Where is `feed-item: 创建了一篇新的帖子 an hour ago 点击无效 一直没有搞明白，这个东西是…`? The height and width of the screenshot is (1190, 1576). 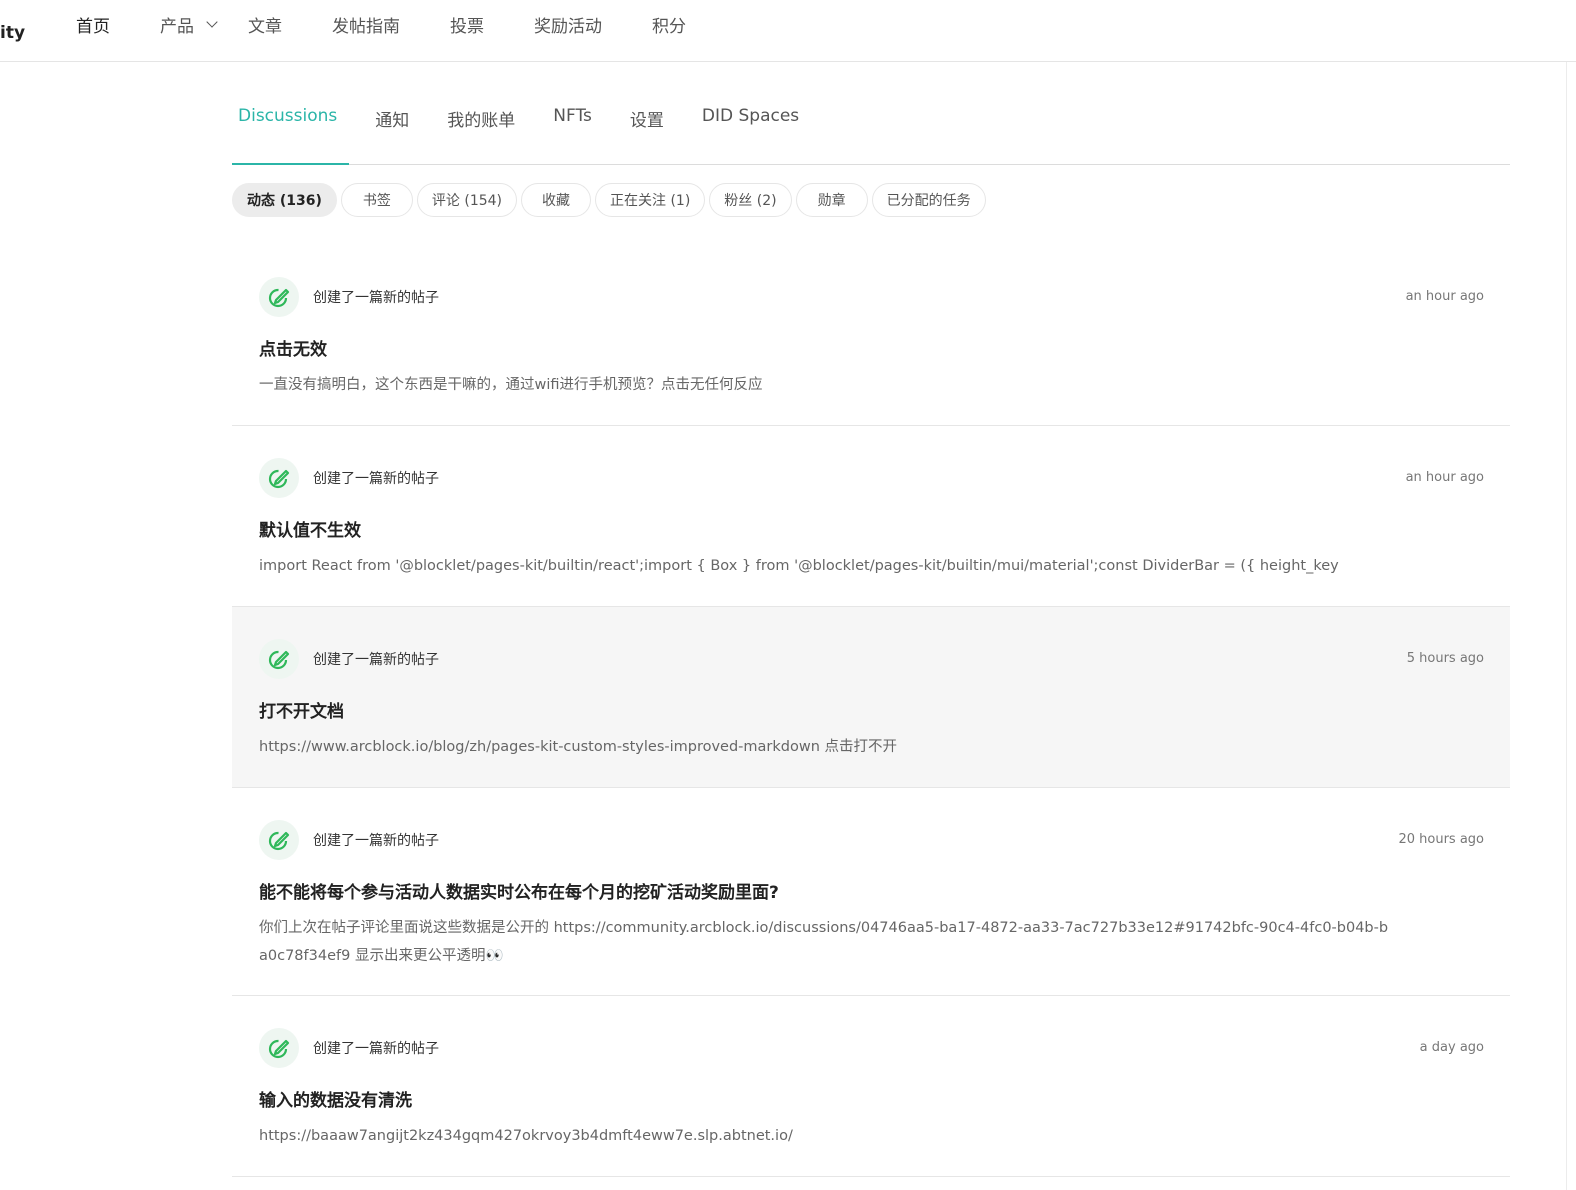
feed-item: 创建了一篇新的帖子 an hour ago 点击无效 一直没有搞明白，这个东西是… is located at coordinates (871, 335).